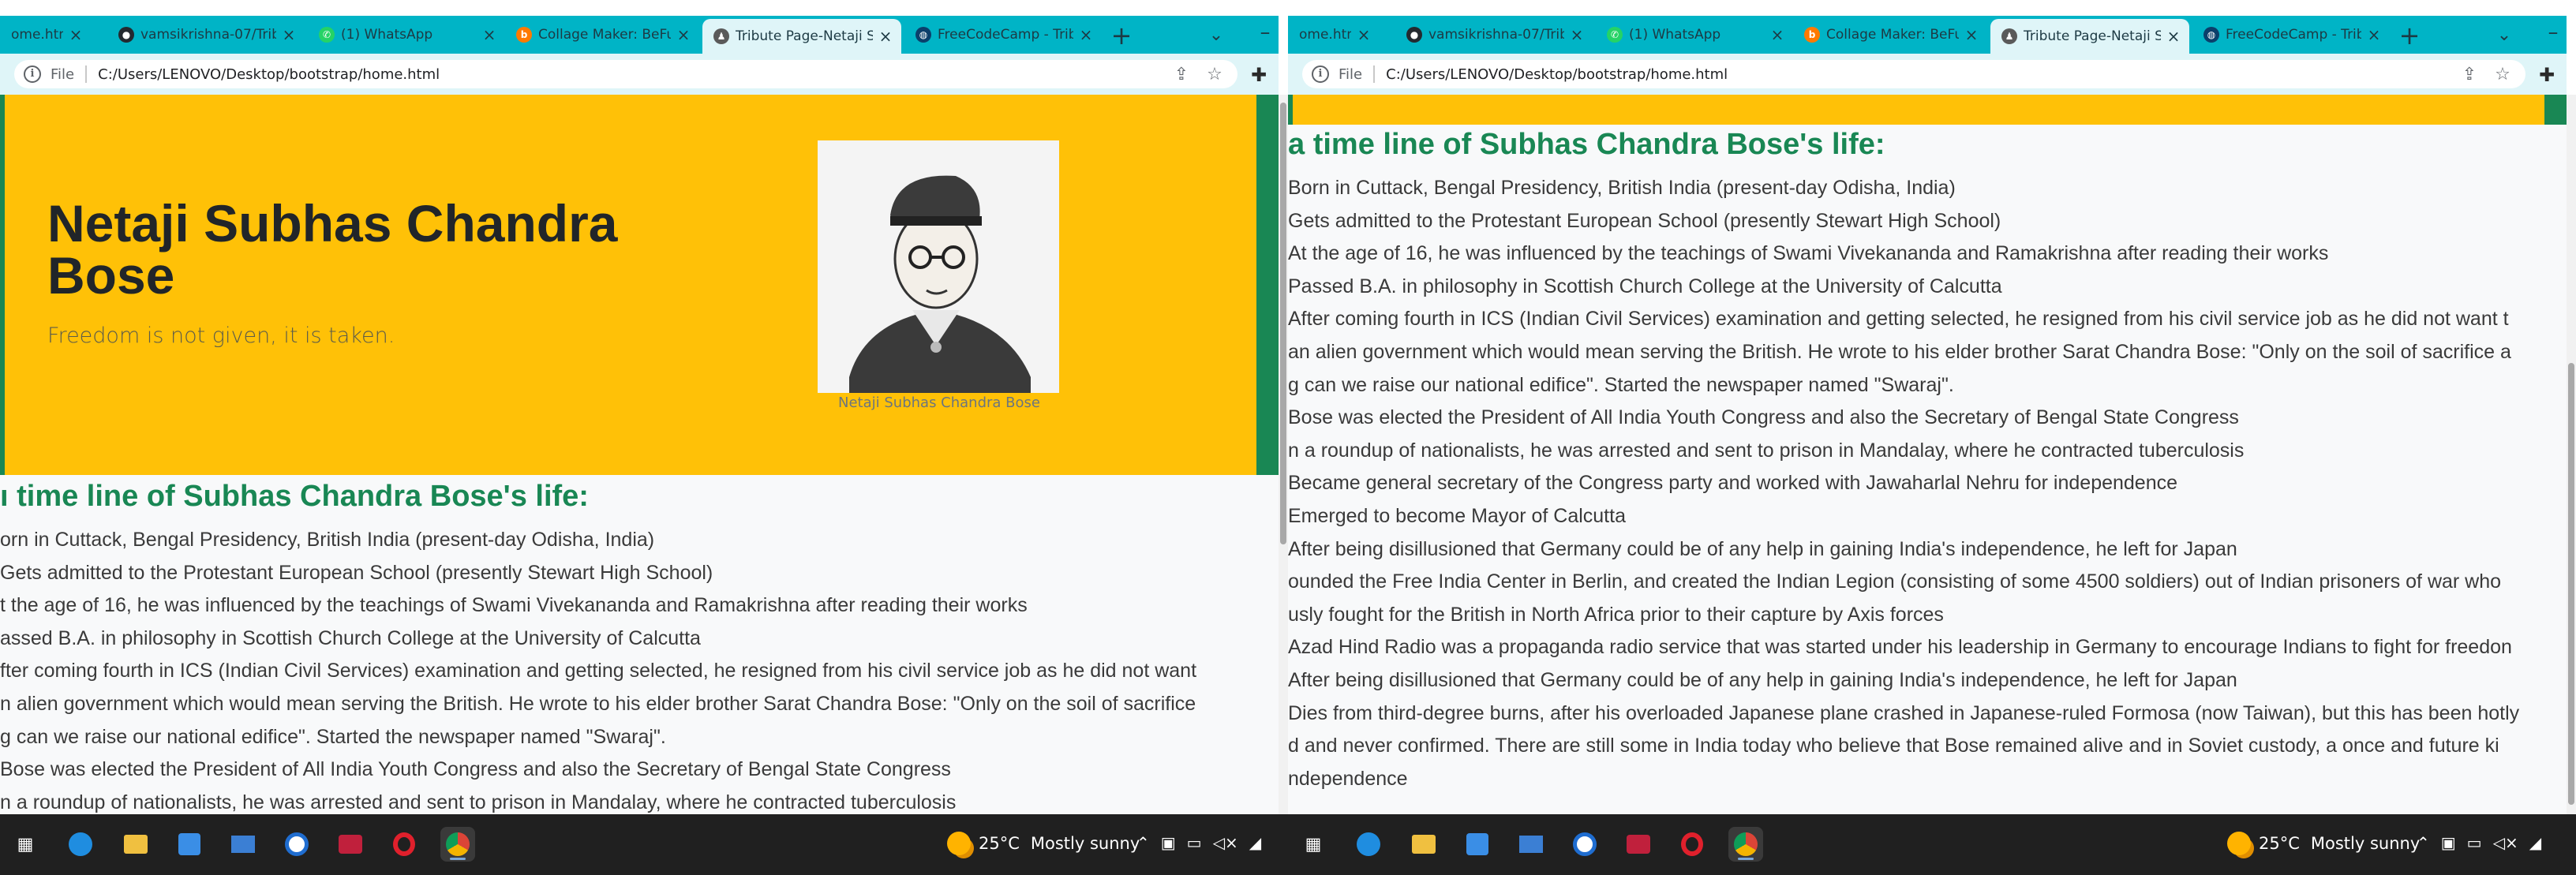 This screenshot has height=875, width=2576. Describe the element at coordinates (37, 35) in the screenshot. I see `tab-label: ome.html` at that location.